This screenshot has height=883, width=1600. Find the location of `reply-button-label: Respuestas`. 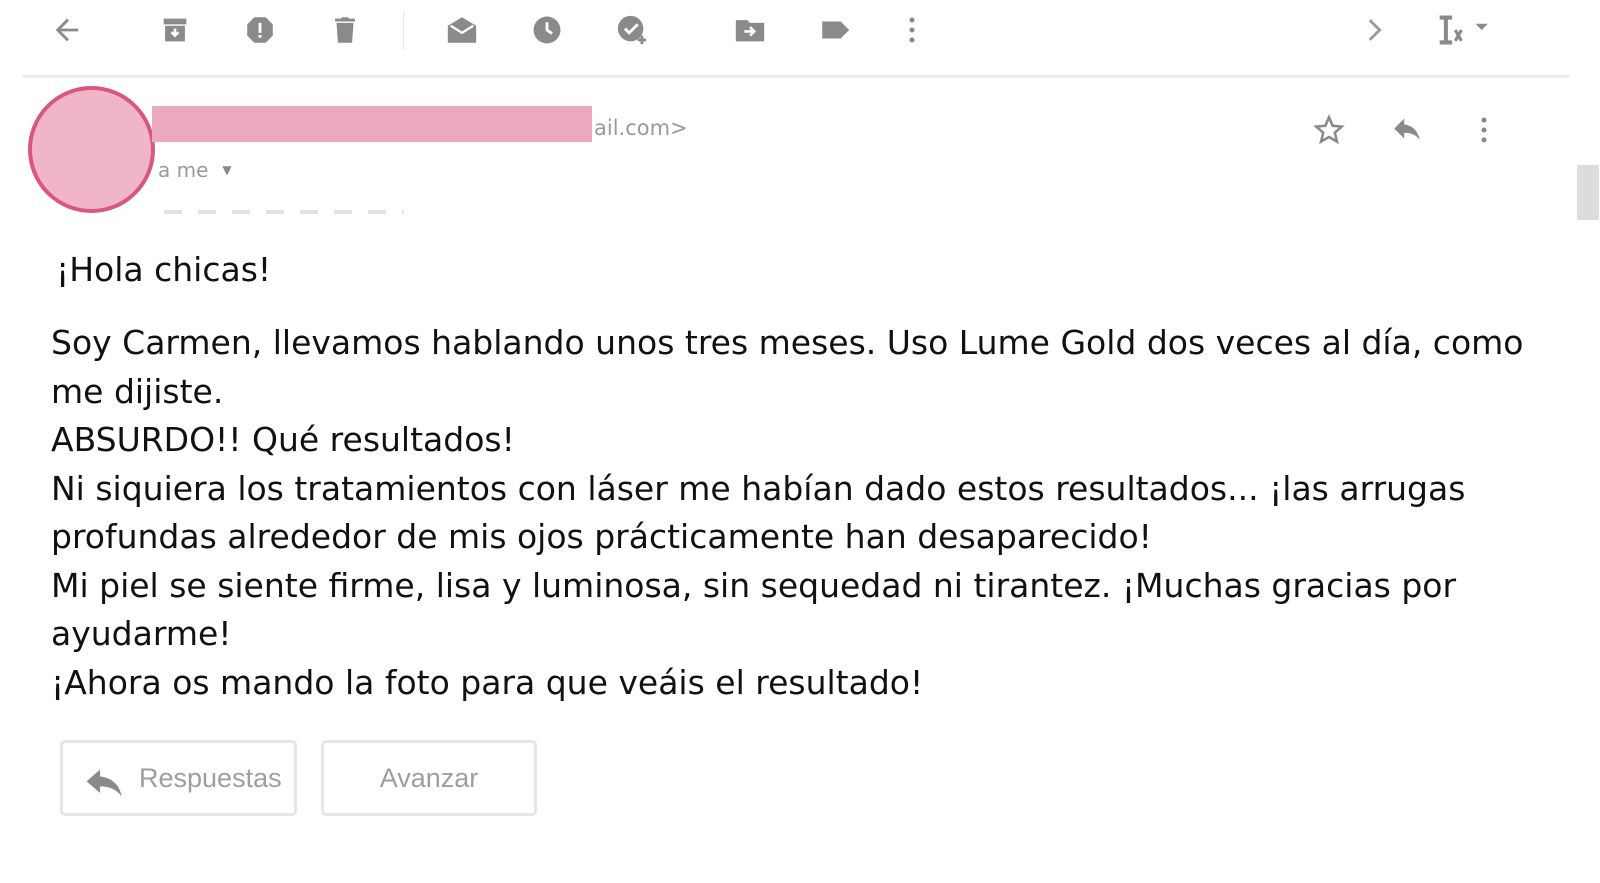

reply-button-label: Respuestas is located at coordinates (210, 777).